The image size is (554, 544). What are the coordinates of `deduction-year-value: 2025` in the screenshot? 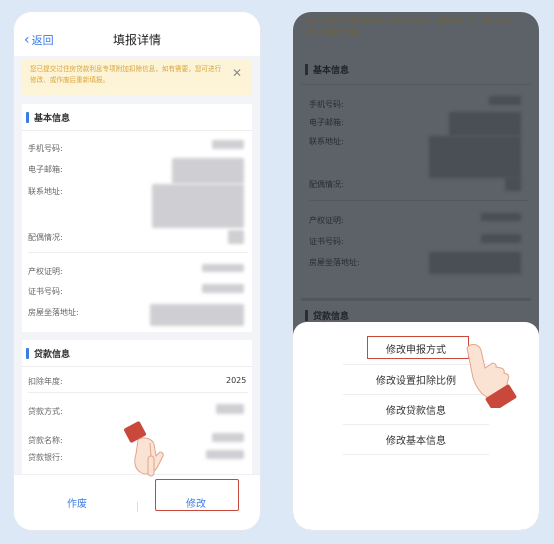 It's located at (236, 380).